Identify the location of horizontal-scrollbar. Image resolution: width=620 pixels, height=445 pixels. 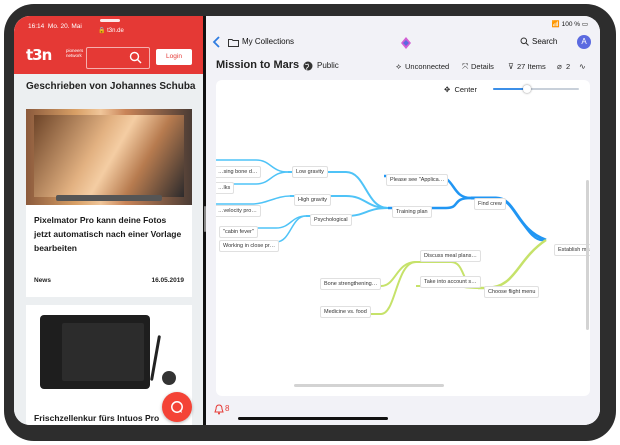
(369, 385).